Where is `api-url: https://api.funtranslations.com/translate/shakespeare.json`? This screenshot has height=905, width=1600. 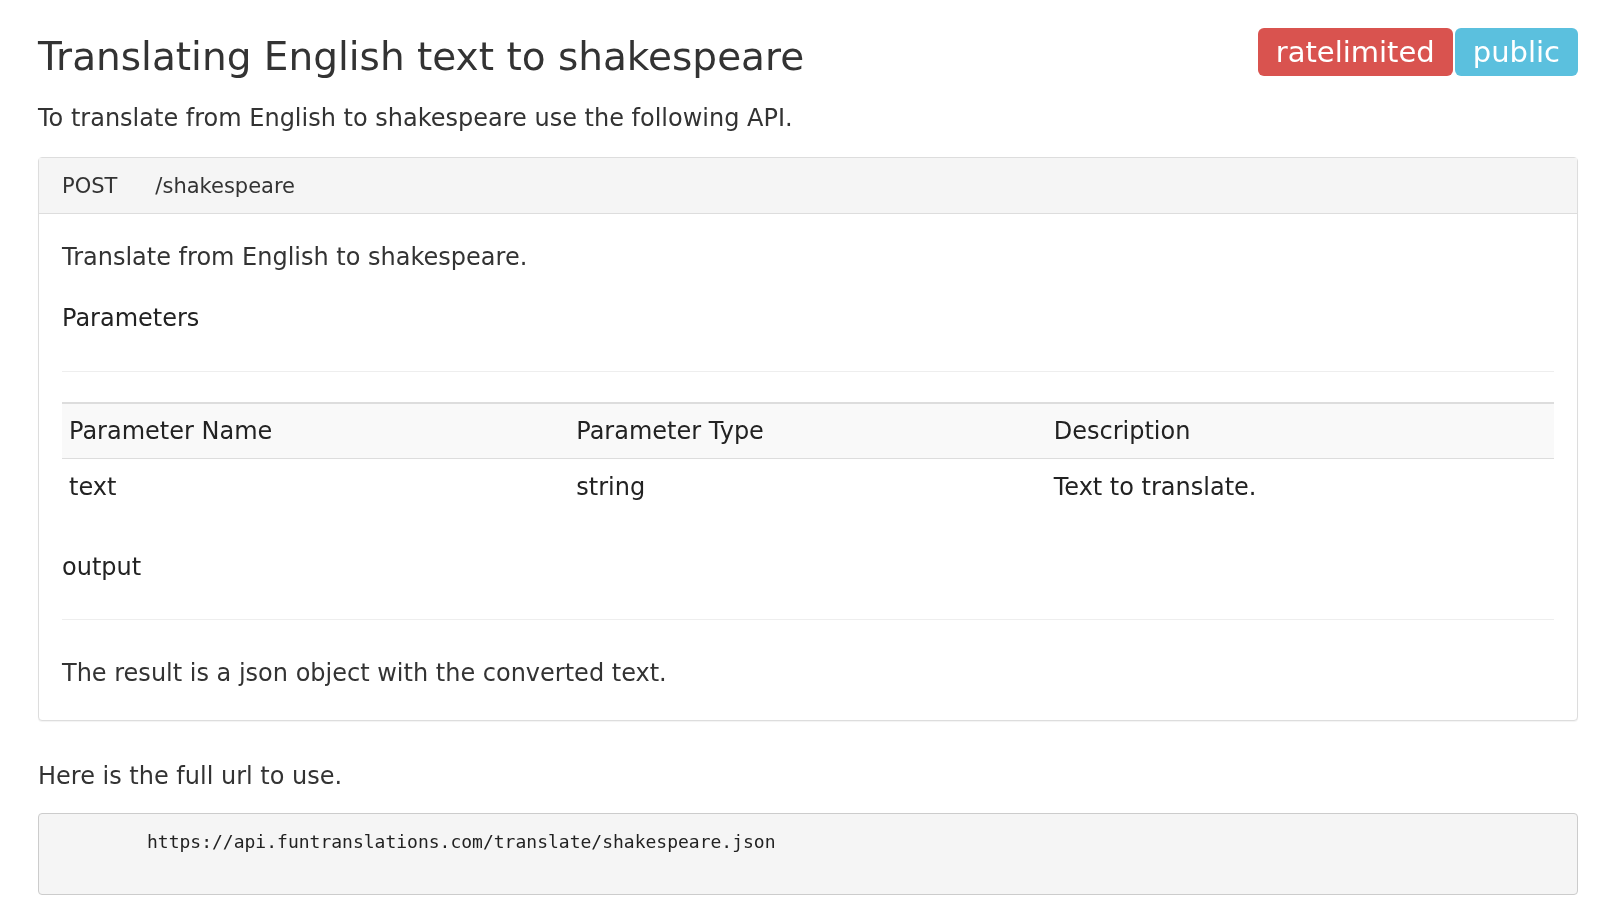 api-url: https://api.funtranslations.com/translate/shakespeare.json is located at coordinates (461, 841).